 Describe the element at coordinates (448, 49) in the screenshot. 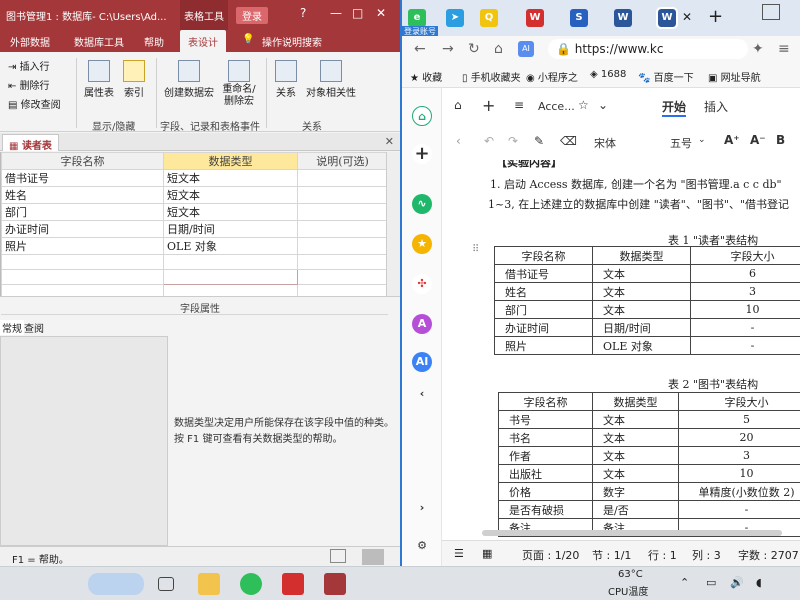

I see `forward-icon: →` at that location.